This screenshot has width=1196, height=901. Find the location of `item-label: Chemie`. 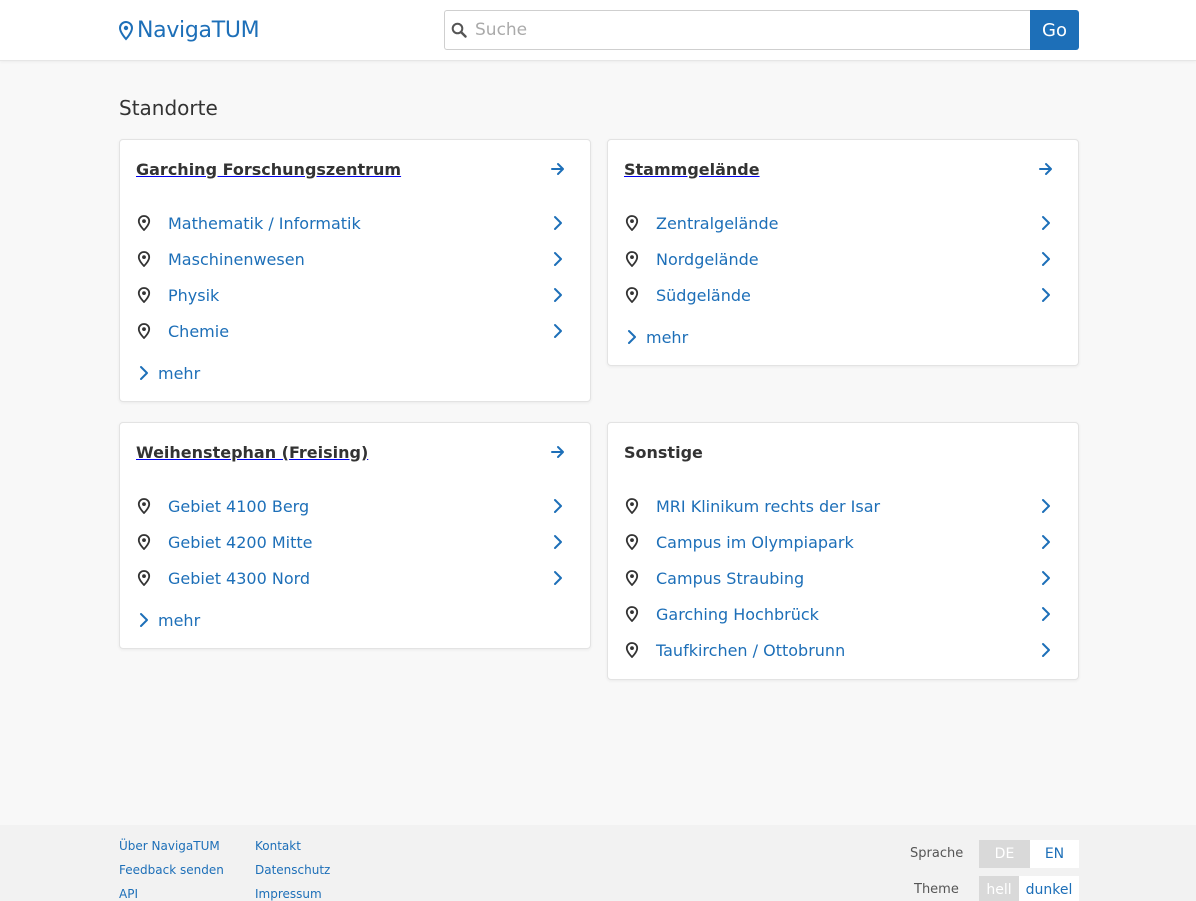

item-label: Chemie is located at coordinates (199, 331).